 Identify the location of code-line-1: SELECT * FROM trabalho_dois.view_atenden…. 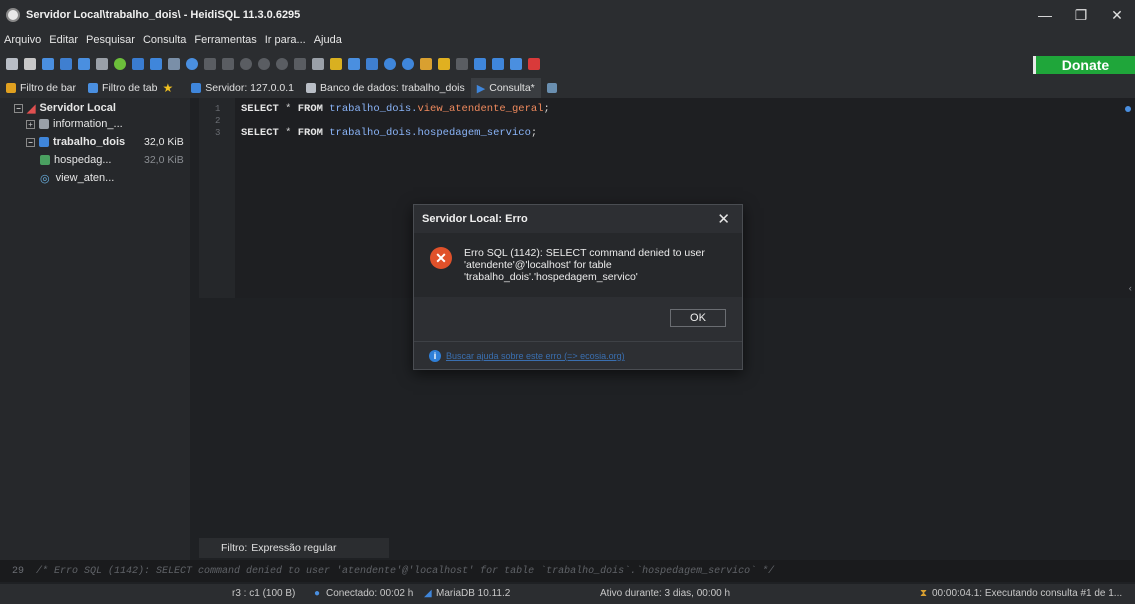
(395, 109).